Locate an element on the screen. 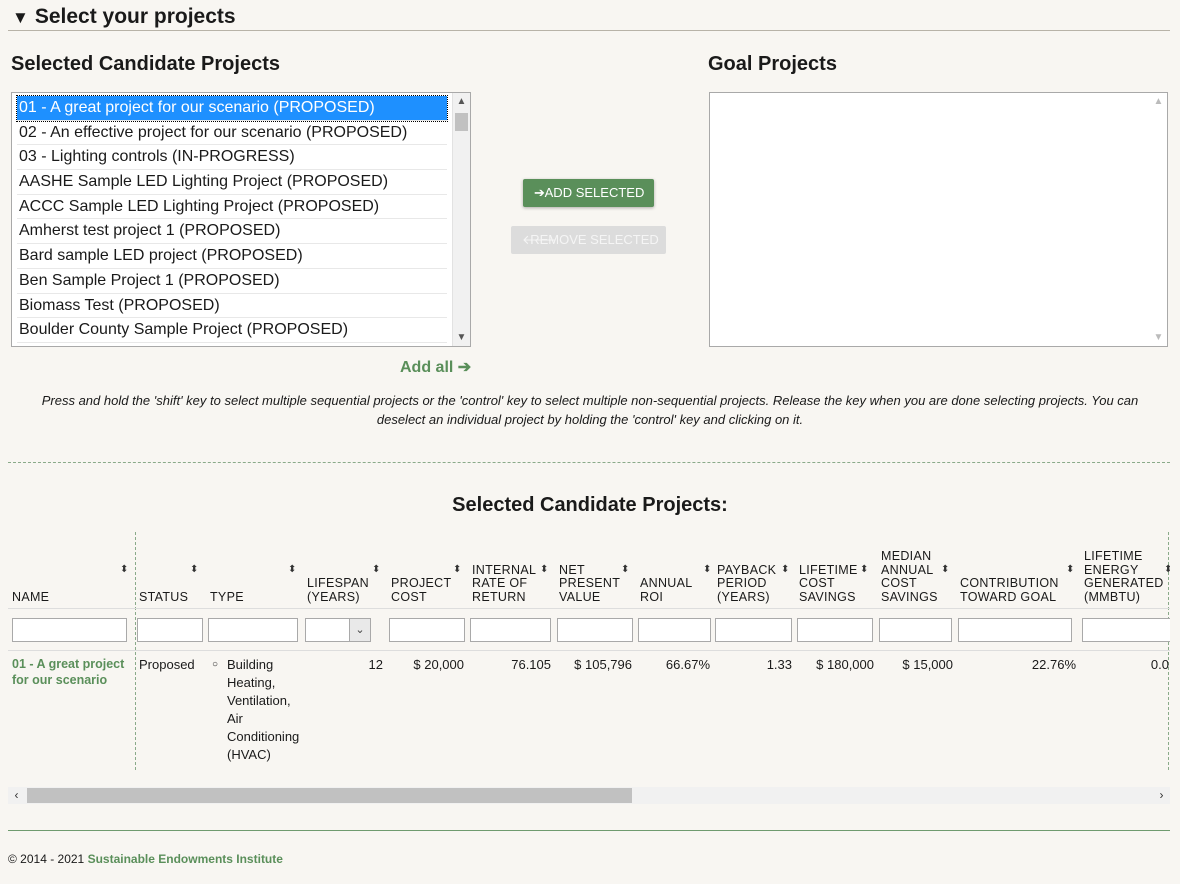 This screenshot has height=884, width=1180. filter-input-contribution is located at coordinates (1015, 630).